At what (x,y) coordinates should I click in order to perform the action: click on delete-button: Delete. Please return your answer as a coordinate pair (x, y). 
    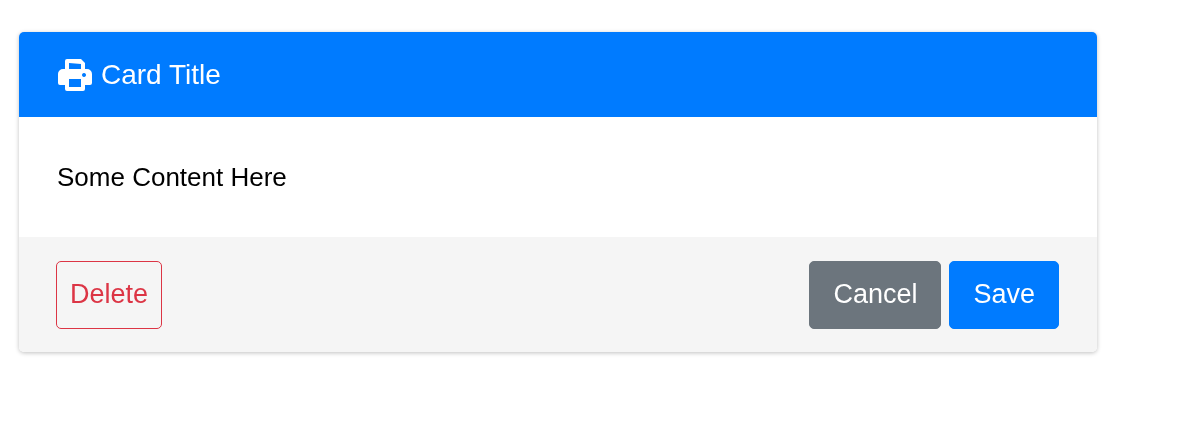
    Looking at the image, I should click on (109, 294).